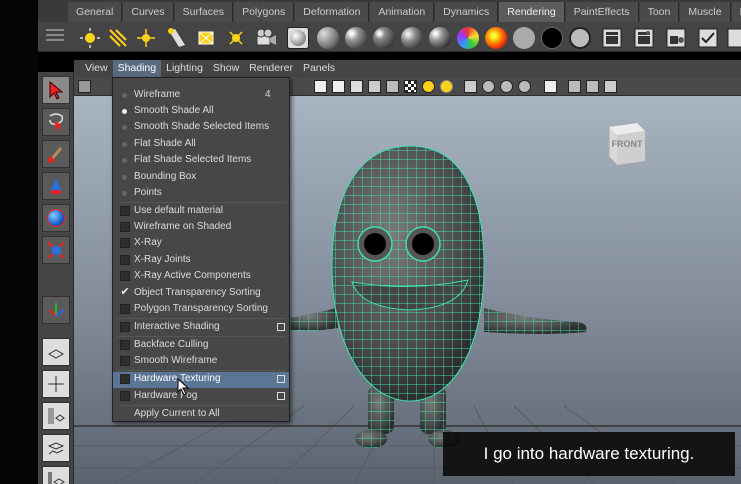 The height and width of the screenshot is (484, 741). What do you see at coordinates (55, 37) in the screenshot?
I see `shelf-menu-icon` at bounding box center [55, 37].